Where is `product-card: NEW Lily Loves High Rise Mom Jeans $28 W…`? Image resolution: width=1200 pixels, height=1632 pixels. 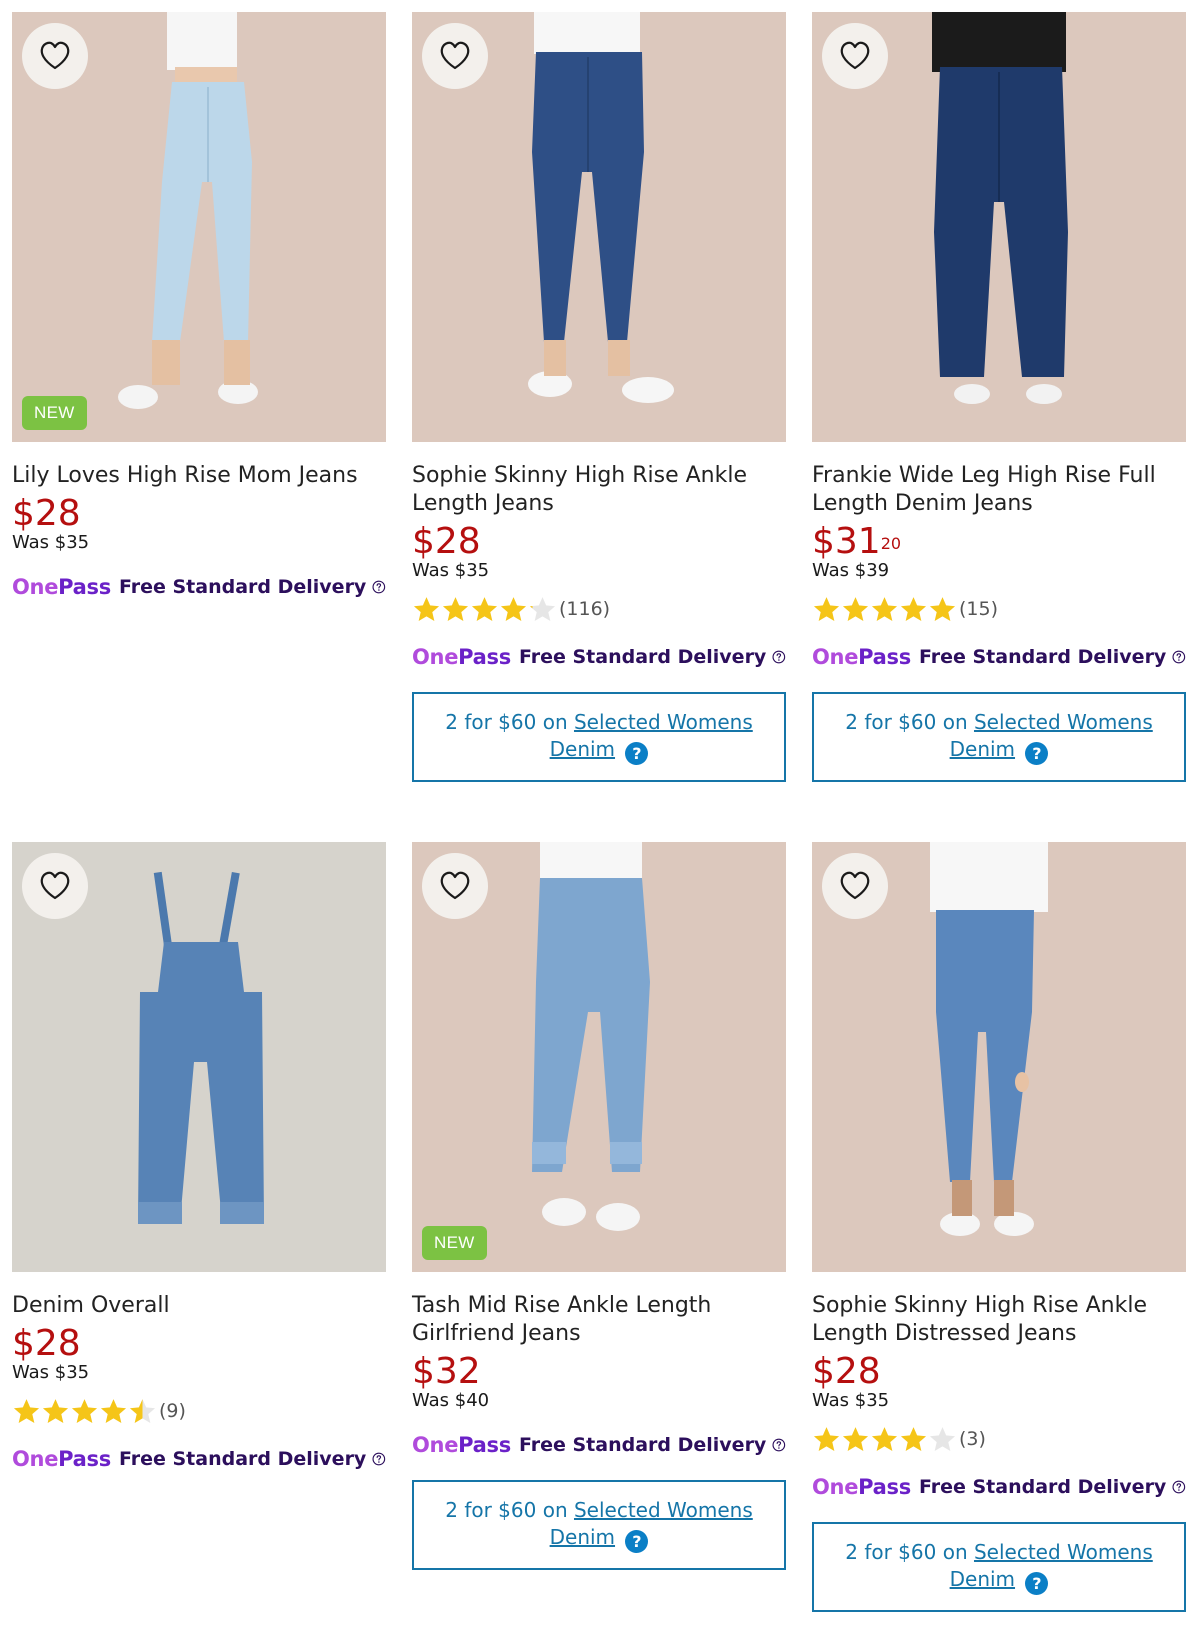 product-card: NEW Lily Loves High Rise Mom Jeans $28 W… is located at coordinates (199, 307).